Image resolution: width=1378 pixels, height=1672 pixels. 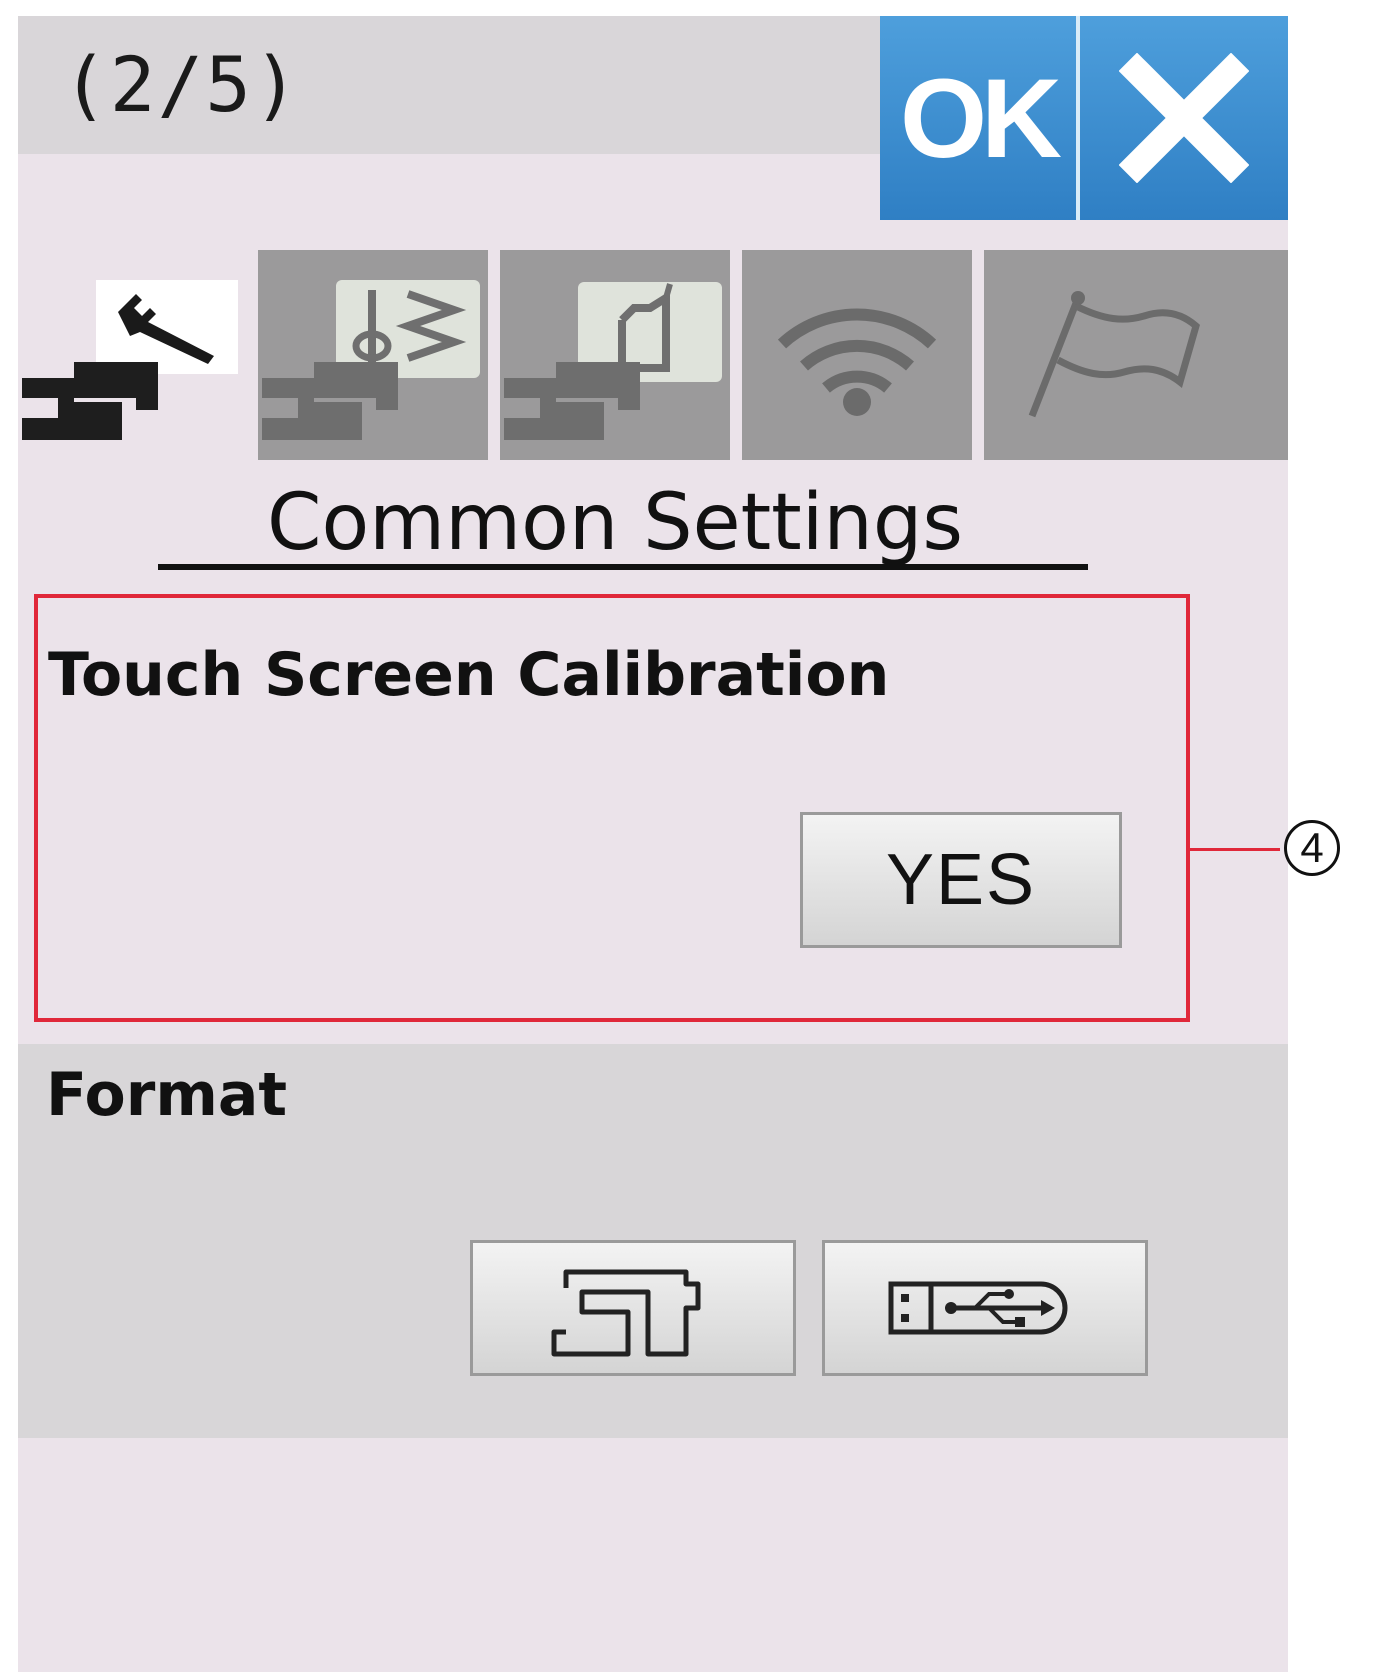 I want to click on calibration-yes-button: YES, so click(x=961, y=880).